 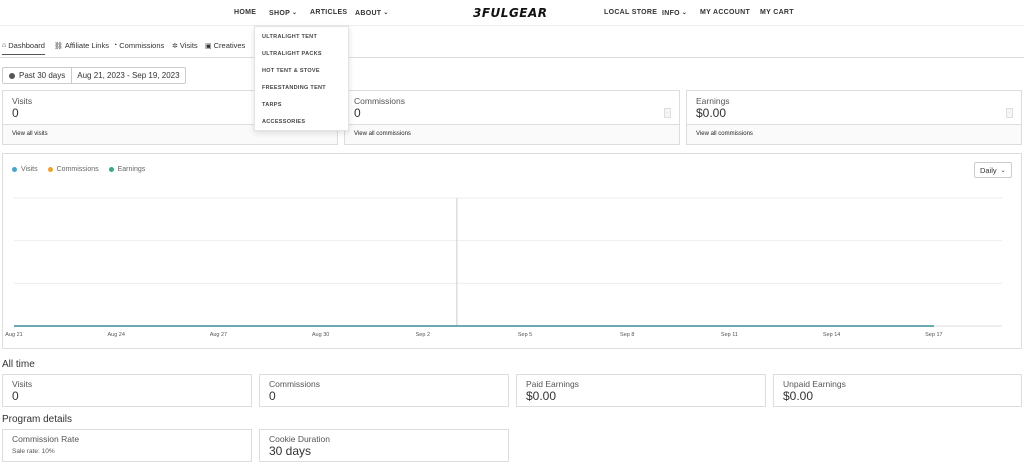 What do you see at coordinates (711, 113) in the screenshot?
I see `earnings-card-value: $0.00` at bounding box center [711, 113].